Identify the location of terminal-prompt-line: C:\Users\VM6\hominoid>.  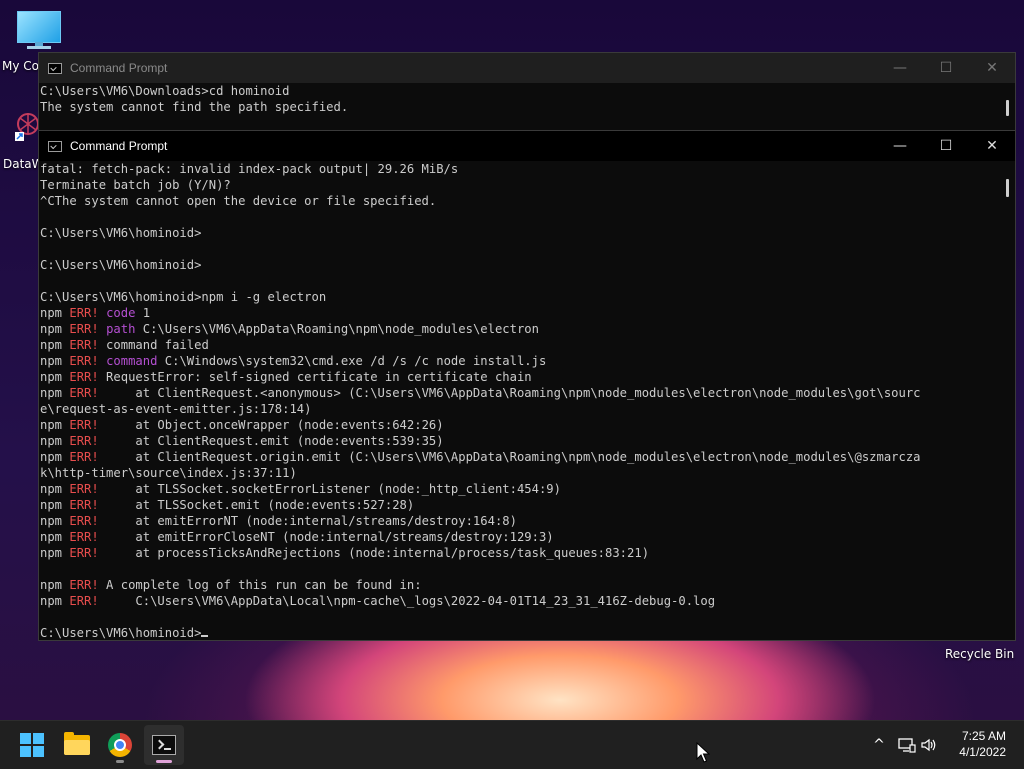
(527, 633).